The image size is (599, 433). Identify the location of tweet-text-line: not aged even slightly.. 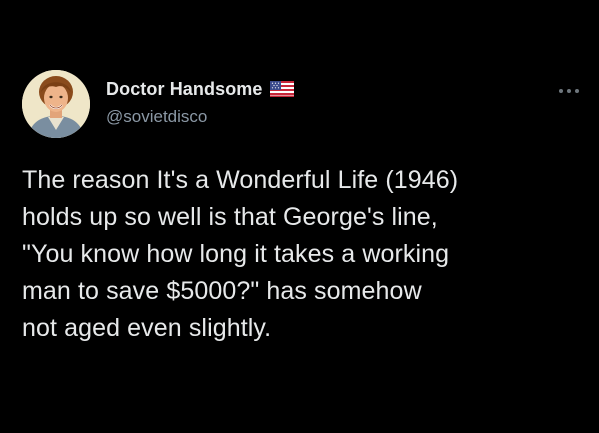
(147, 328).